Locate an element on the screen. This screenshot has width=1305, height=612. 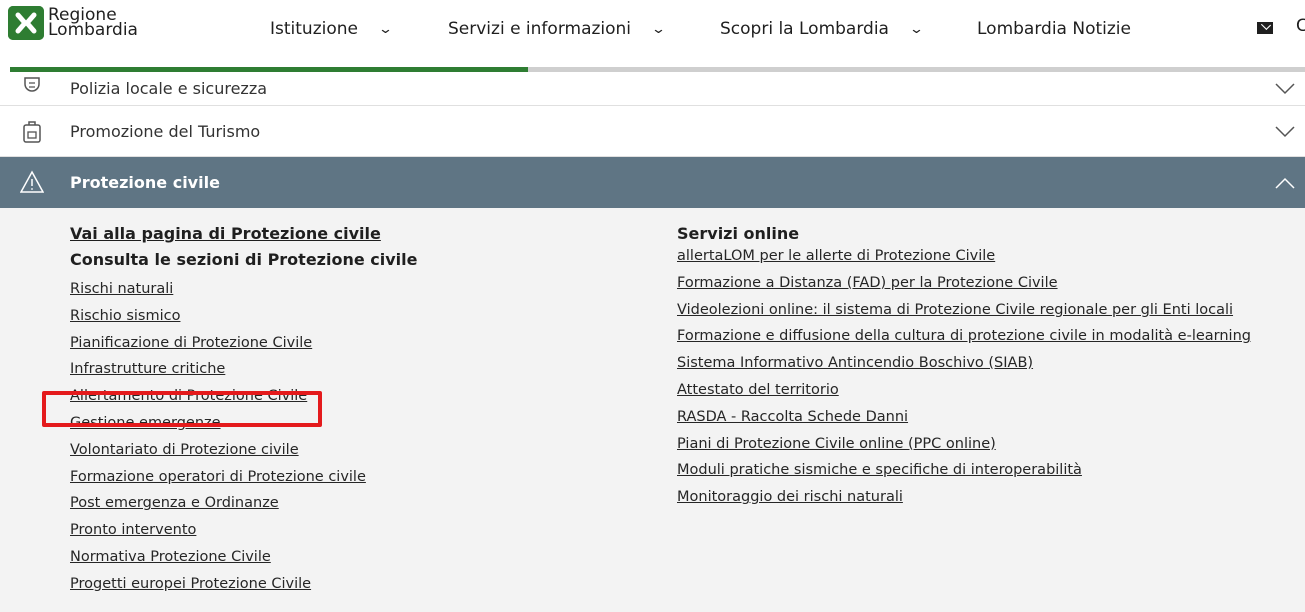
nav-label: Lombardia Notizie is located at coordinates (1054, 29).